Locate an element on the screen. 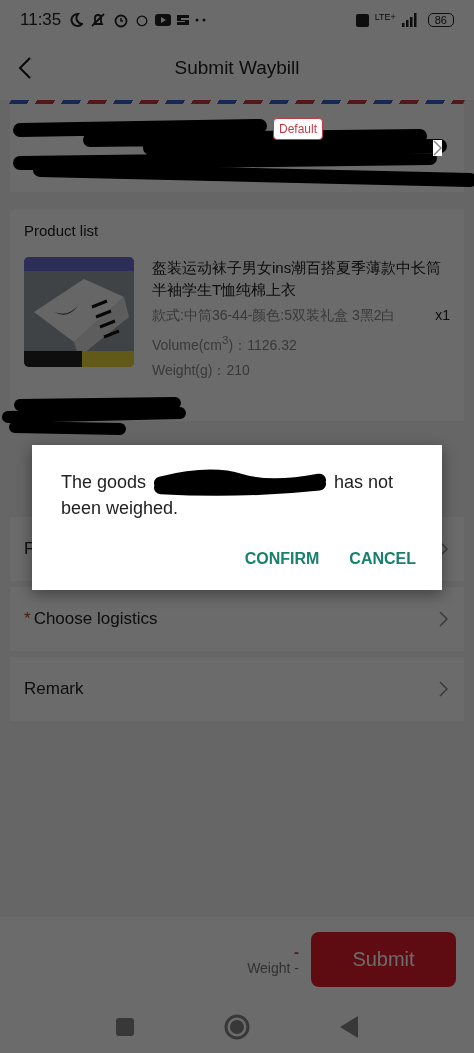 The width and height of the screenshot is (474, 1053). dialog-button: CONFIRM is located at coordinates (282, 559).